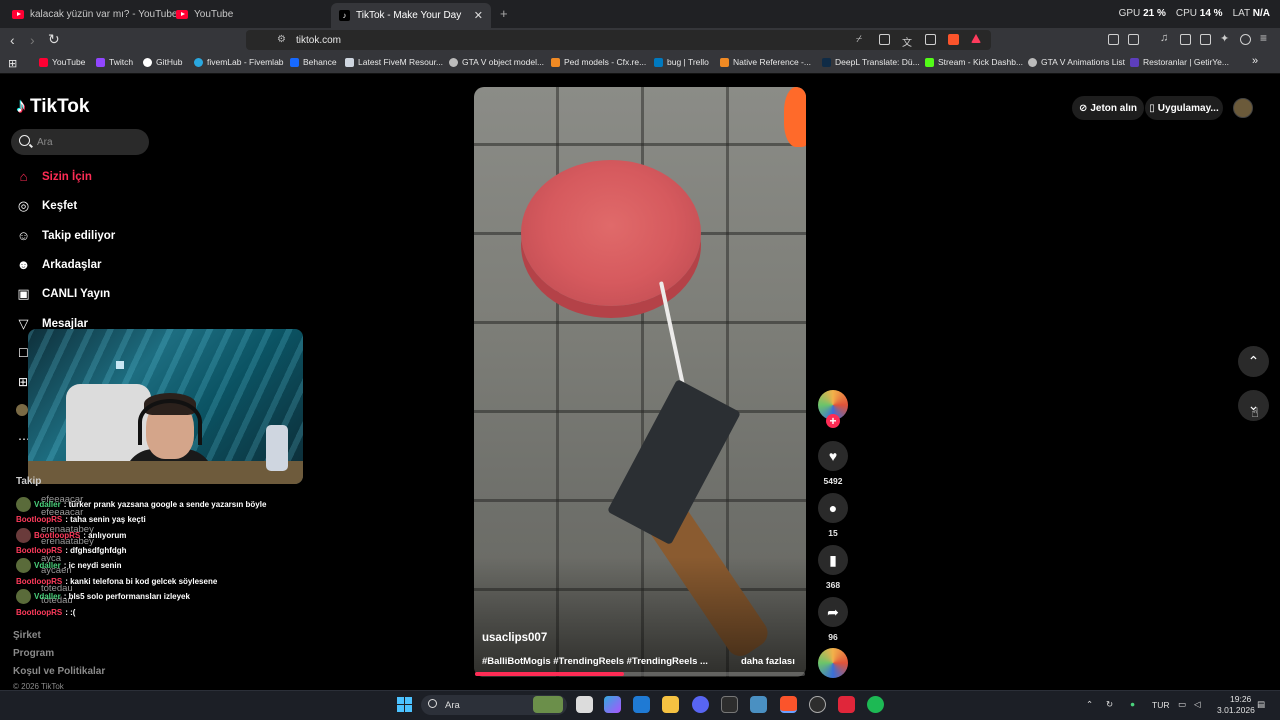 This screenshot has height=720, width=1280. I want to click on spotify-icon, so click(875, 704).